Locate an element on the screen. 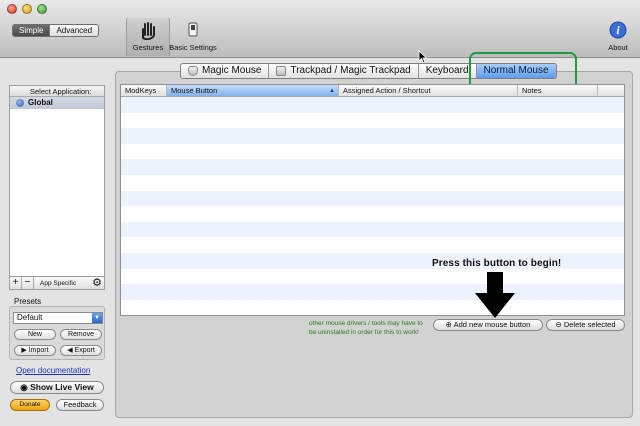  export-preset-button: ◀ Export is located at coordinates (81, 350).